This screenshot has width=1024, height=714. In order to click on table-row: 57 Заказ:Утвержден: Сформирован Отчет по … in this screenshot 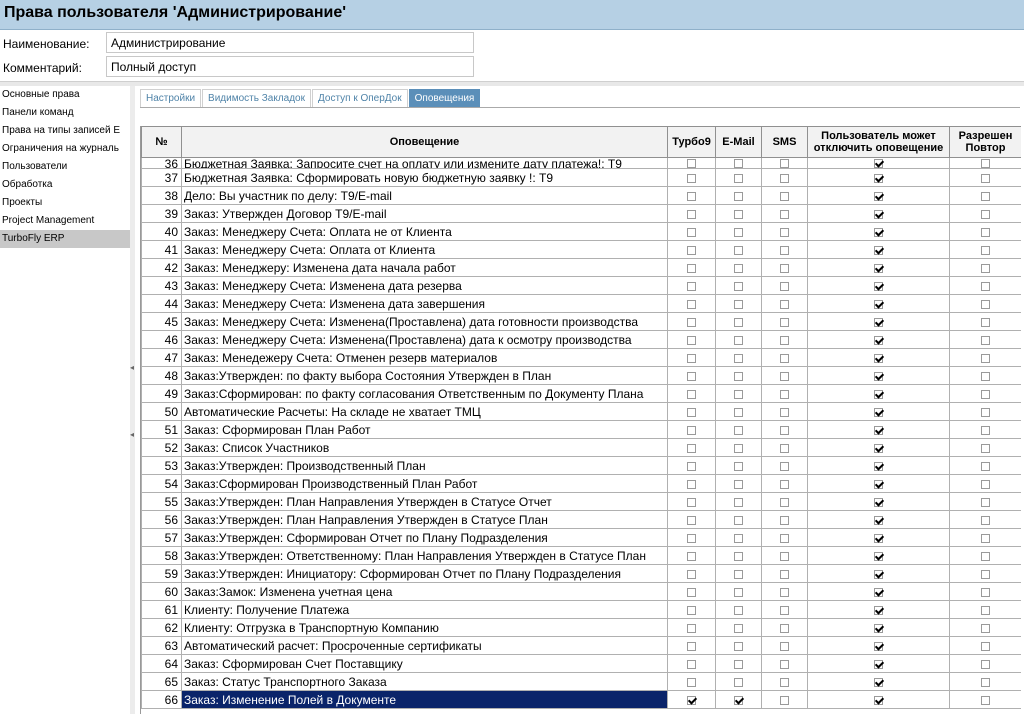, I will do `click(581, 537)`.